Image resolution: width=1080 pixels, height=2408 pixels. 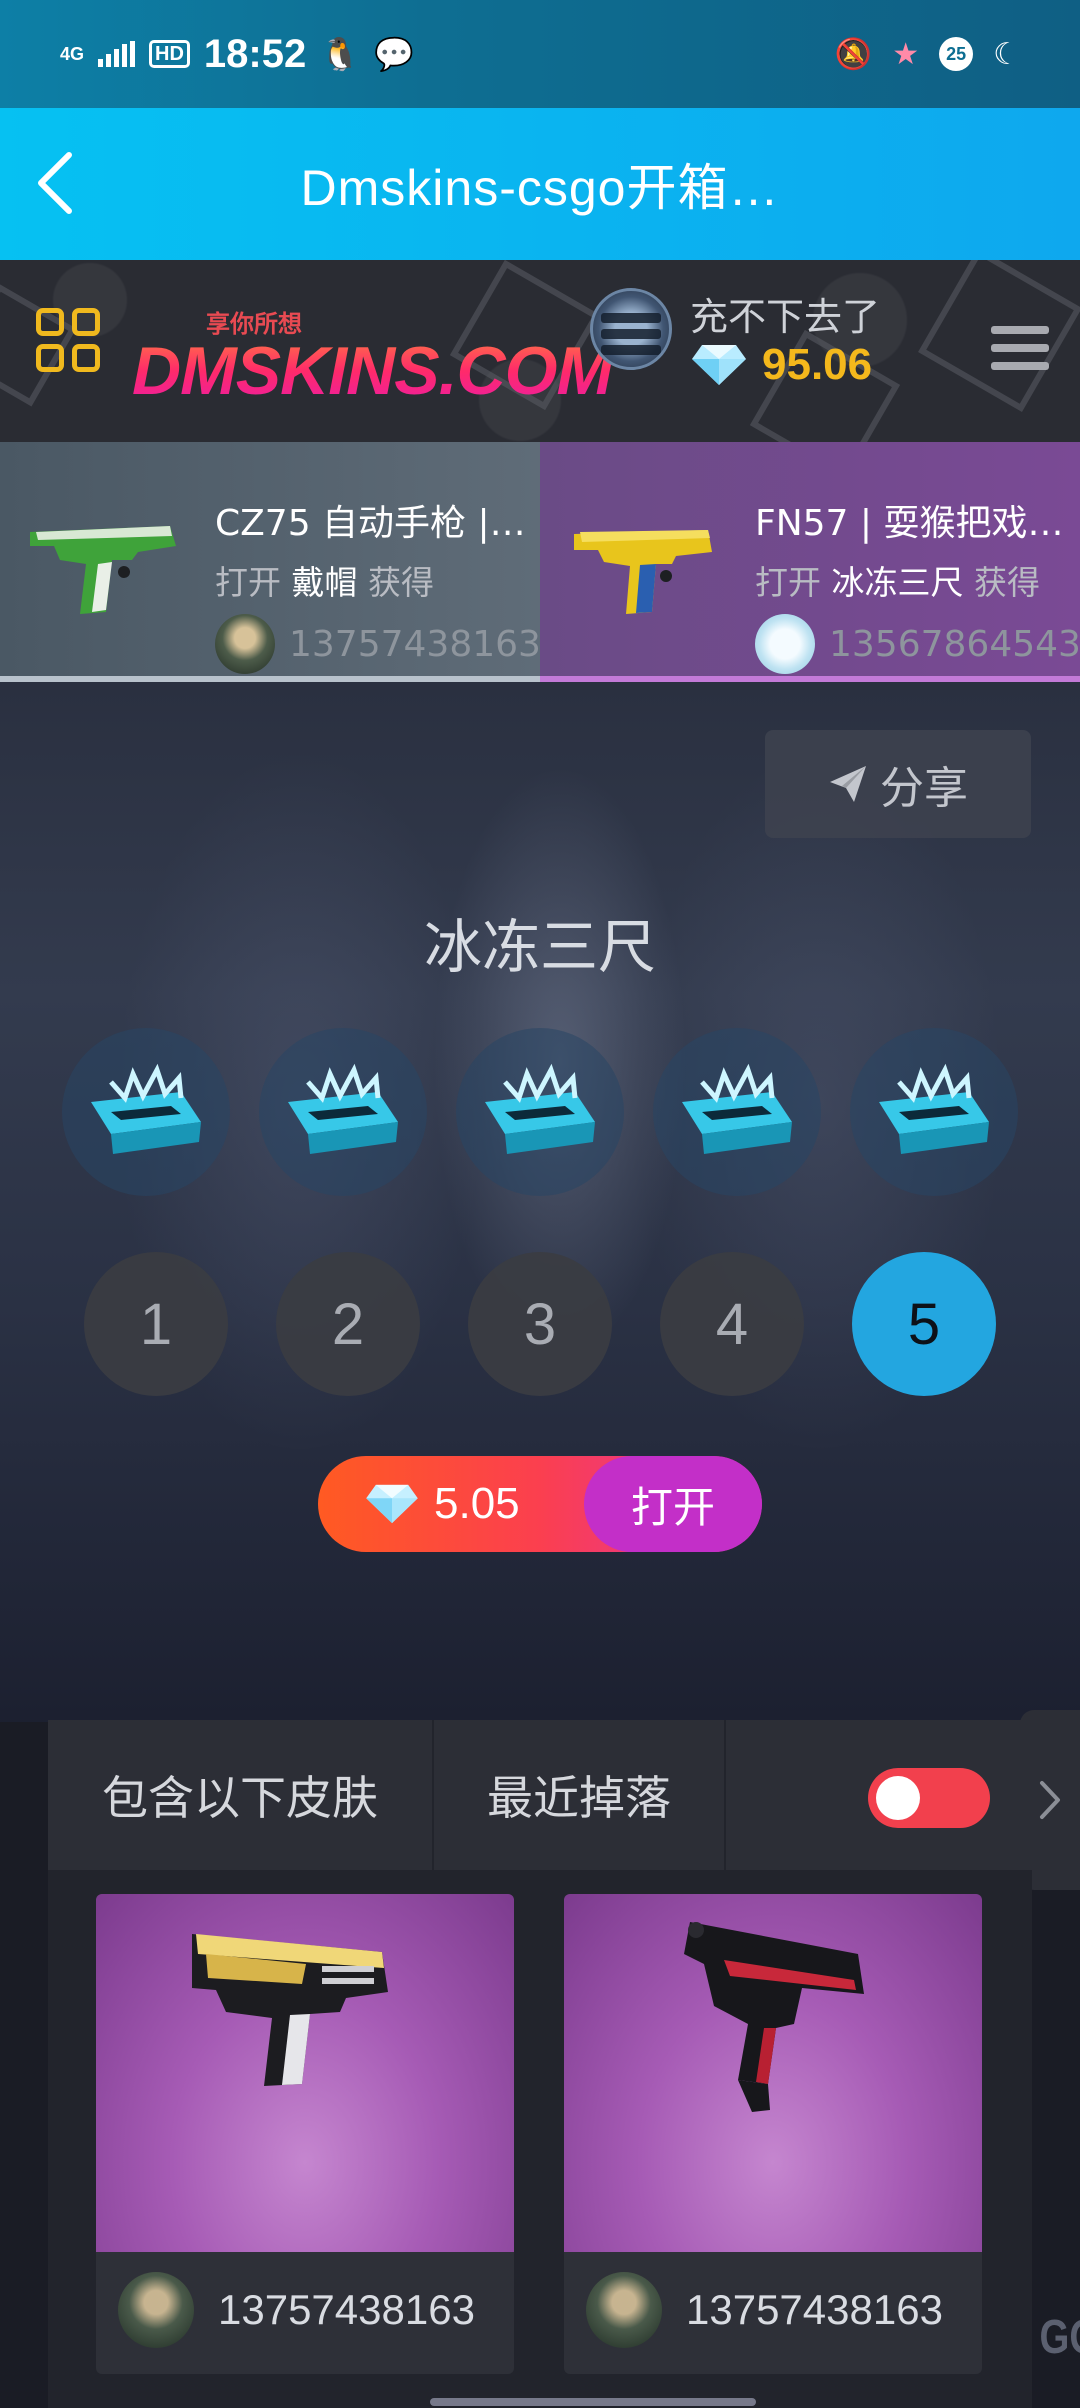 What do you see at coordinates (340, 54) in the screenshot?
I see `qq-icon: 🐧` at bounding box center [340, 54].